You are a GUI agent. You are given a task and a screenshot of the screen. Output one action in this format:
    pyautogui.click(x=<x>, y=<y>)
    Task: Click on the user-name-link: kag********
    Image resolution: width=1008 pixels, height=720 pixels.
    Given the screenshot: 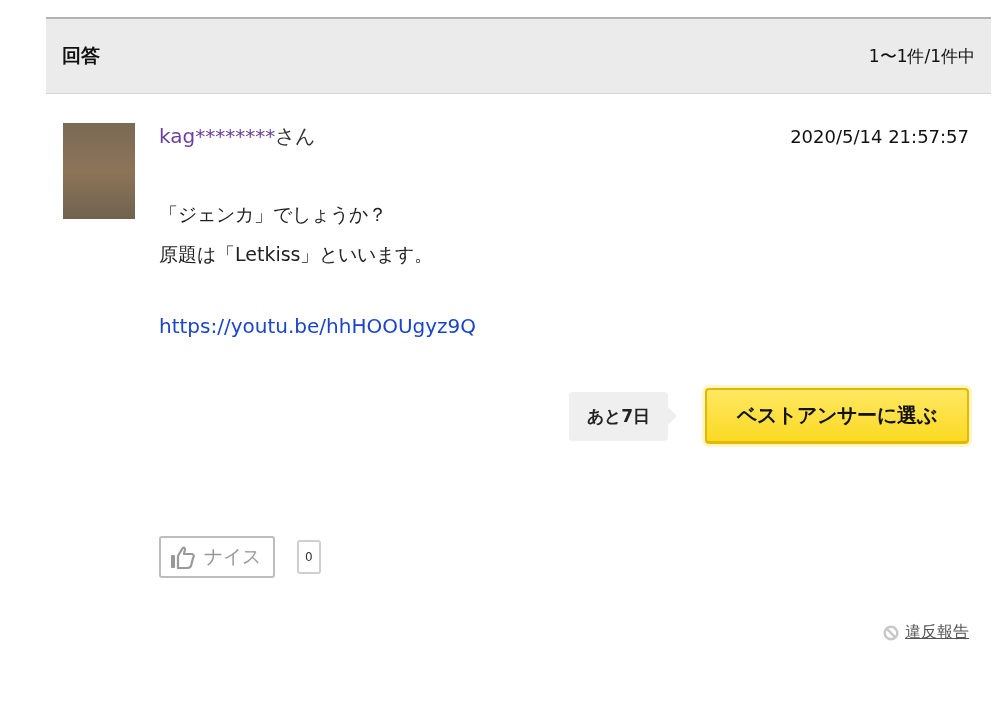 What is the action you would take?
    pyautogui.click(x=217, y=136)
    